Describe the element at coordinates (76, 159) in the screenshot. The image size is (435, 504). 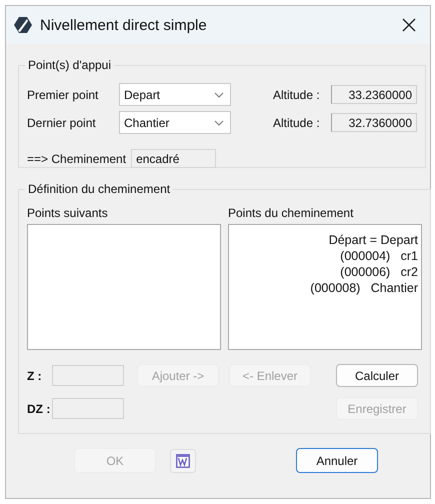
I see `route-label: ==> Cheminement` at that location.